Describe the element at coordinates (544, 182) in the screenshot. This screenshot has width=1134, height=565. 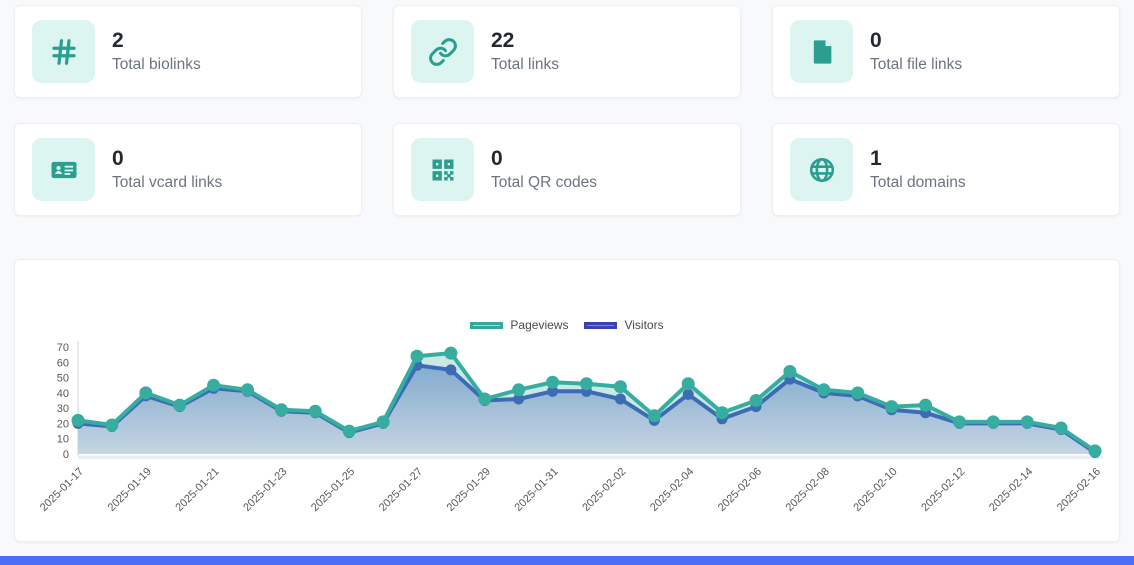
I see `stat-label: Total QR codes` at that location.